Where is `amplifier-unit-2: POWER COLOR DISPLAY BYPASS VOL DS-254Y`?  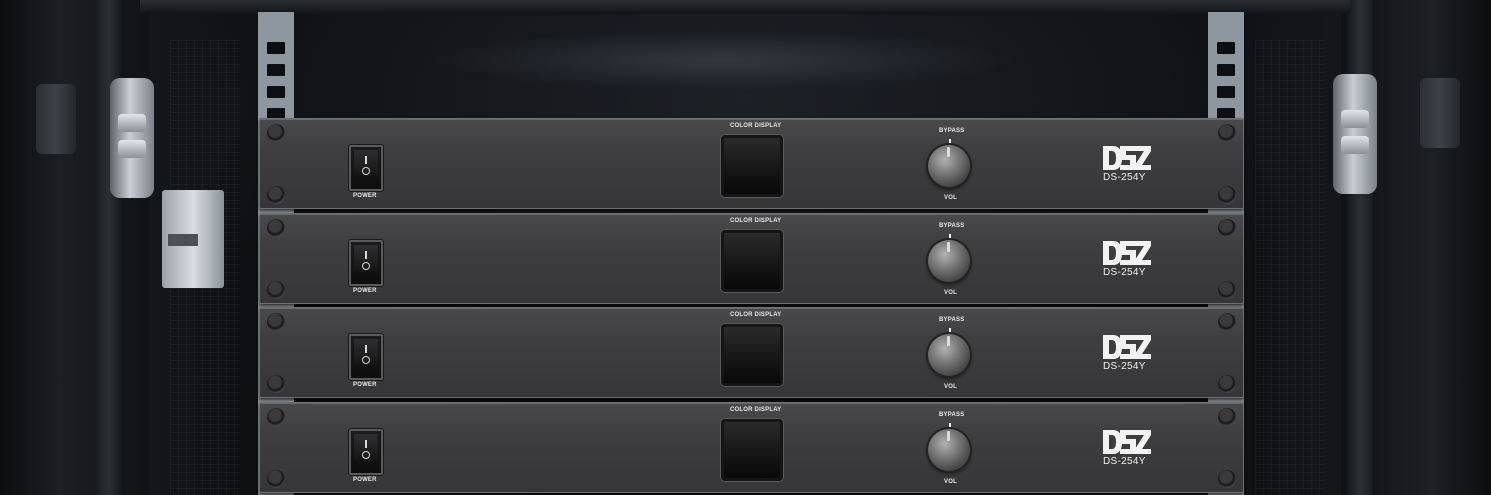 amplifier-unit-2: POWER COLOR DISPLAY BYPASS VOL DS-254Y is located at coordinates (751, 258).